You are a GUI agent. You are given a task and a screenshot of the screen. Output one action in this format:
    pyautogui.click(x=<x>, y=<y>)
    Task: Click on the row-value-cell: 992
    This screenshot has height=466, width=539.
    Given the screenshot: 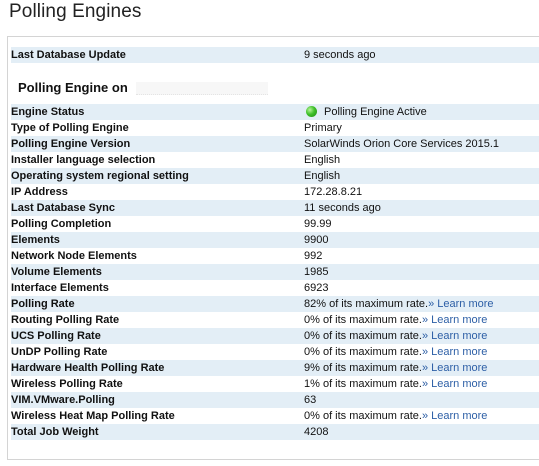 What is the action you would take?
    pyautogui.click(x=313, y=256)
    